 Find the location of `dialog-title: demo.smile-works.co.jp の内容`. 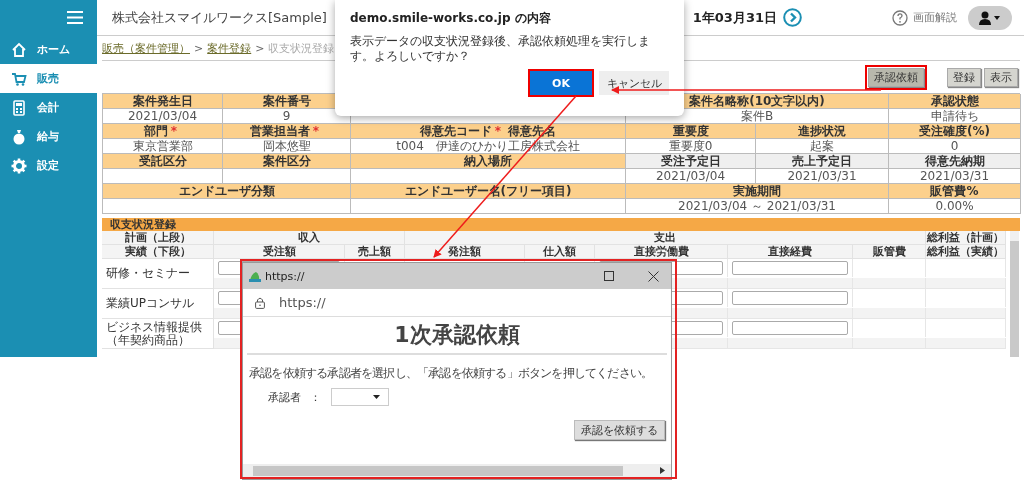

dialog-title: demo.smile-works.co.jp の内容 is located at coordinates (451, 18).